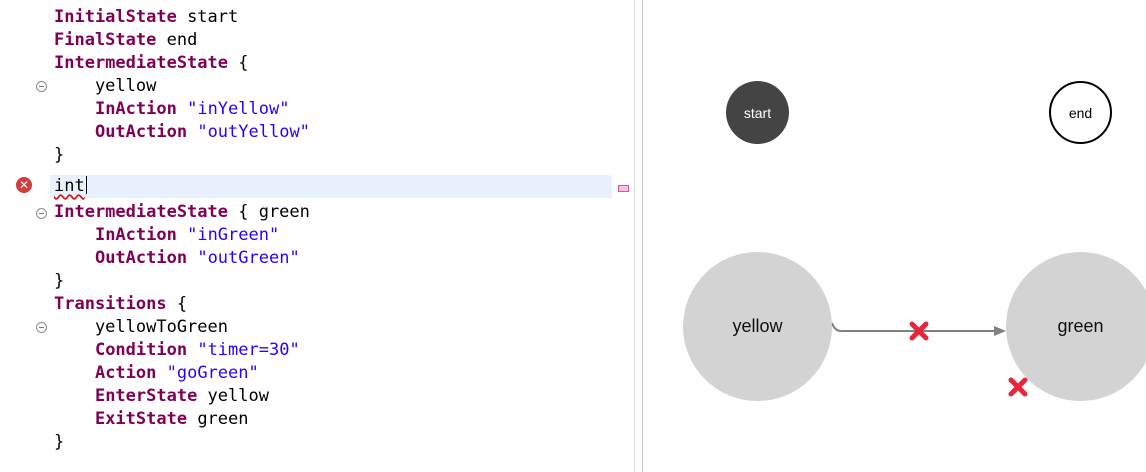  I want to click on state-label: start, so click(757, 112).